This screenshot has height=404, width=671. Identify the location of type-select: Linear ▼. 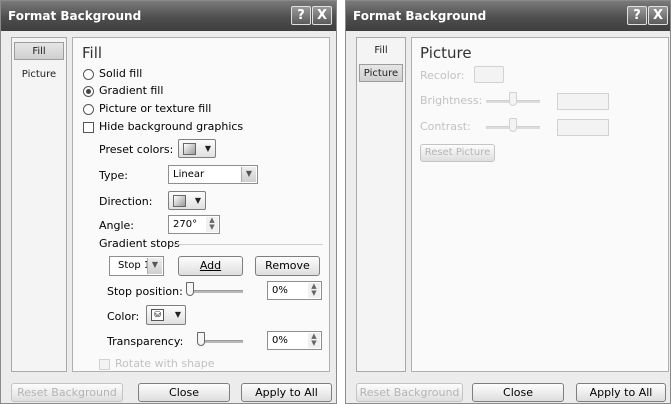
(213, 174).